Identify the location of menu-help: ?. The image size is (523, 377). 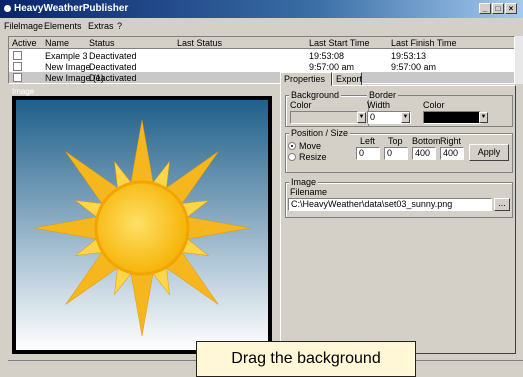
(119, 26).